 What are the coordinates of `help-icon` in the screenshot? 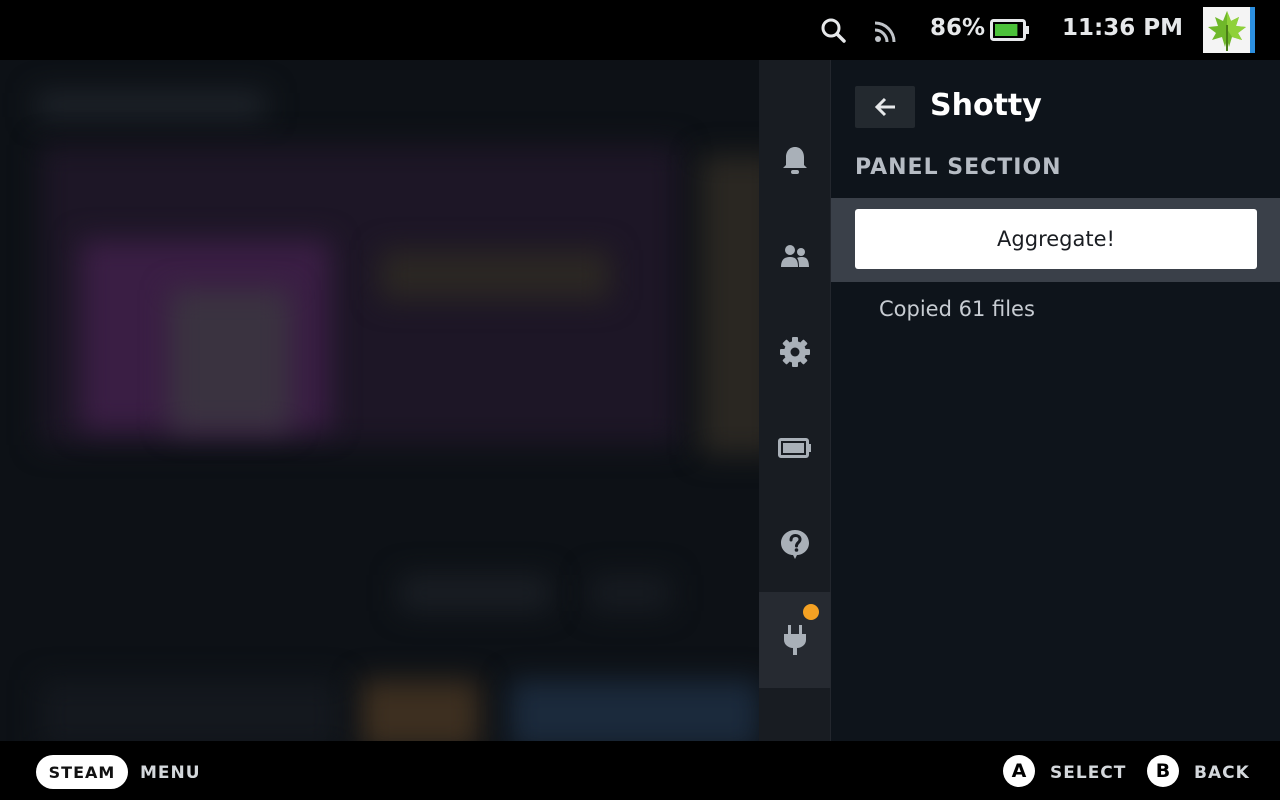 It's located at (795, 544).